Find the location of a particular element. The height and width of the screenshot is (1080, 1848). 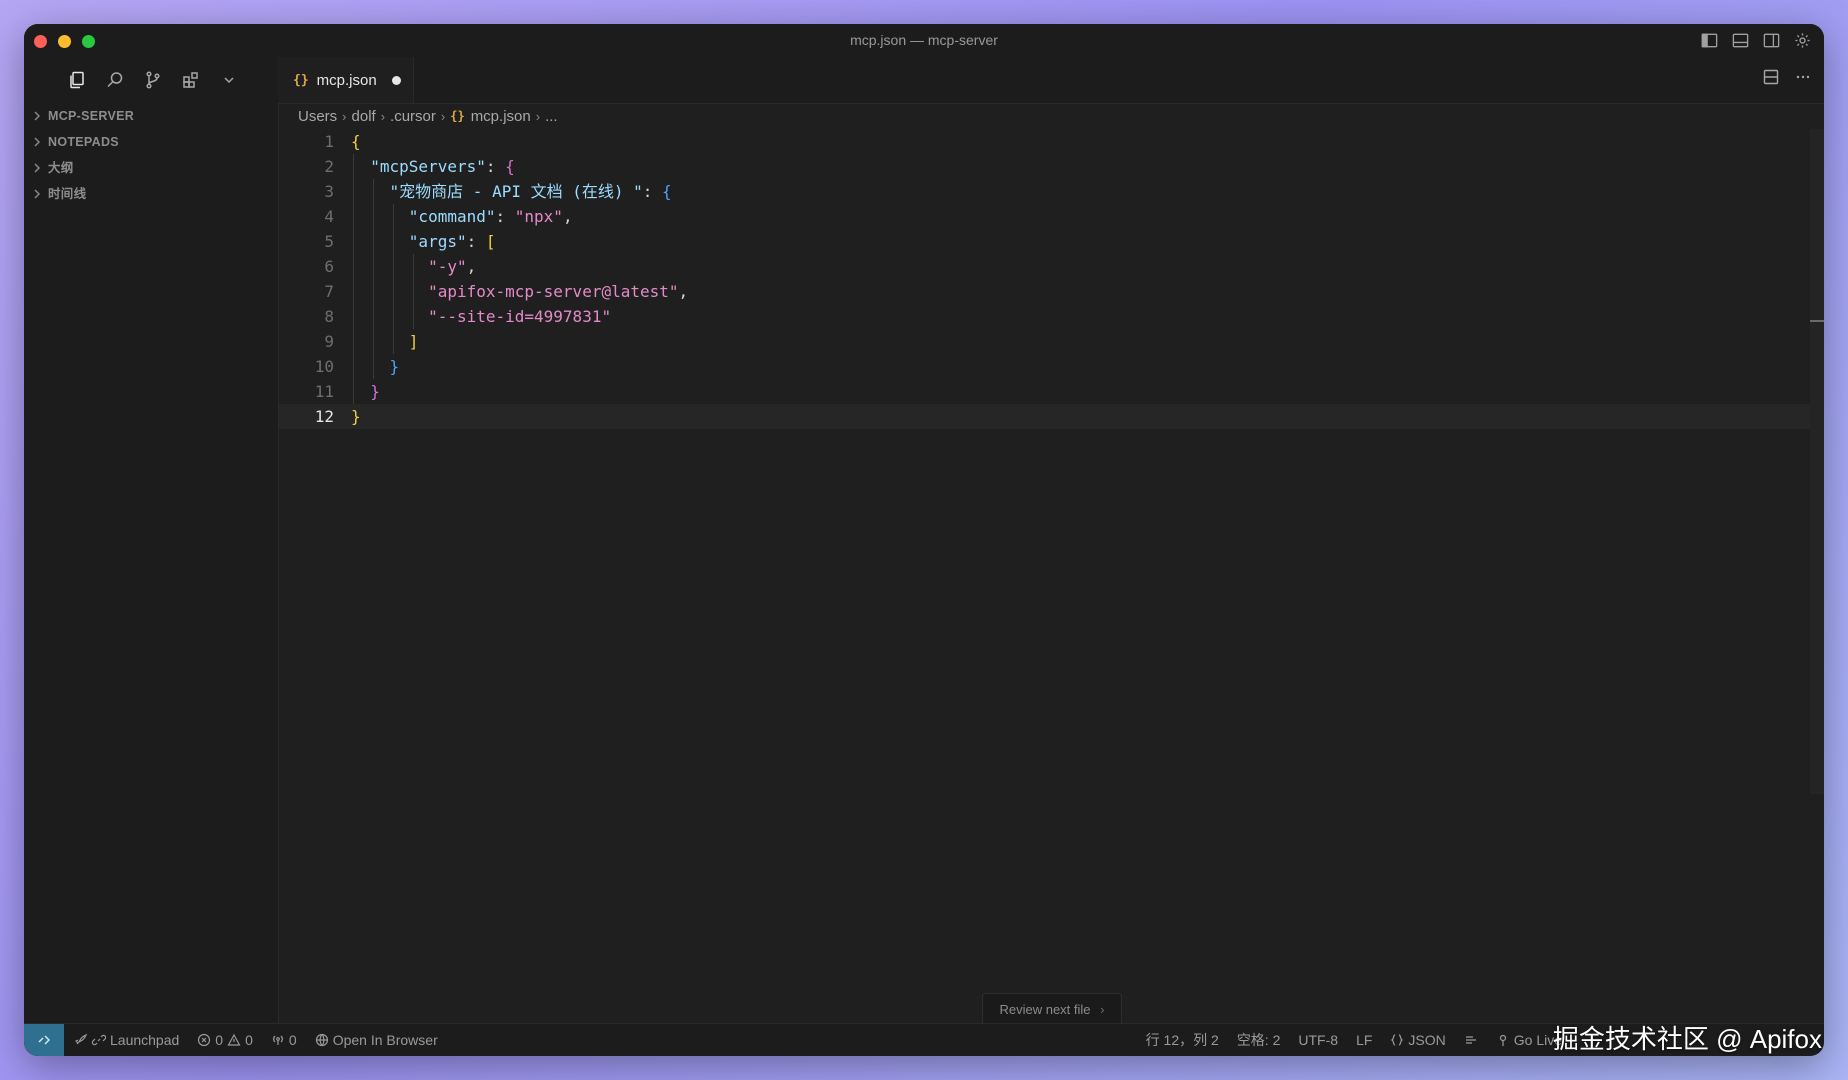

toggle-panel-icon is located at coordinates (1740, 40).